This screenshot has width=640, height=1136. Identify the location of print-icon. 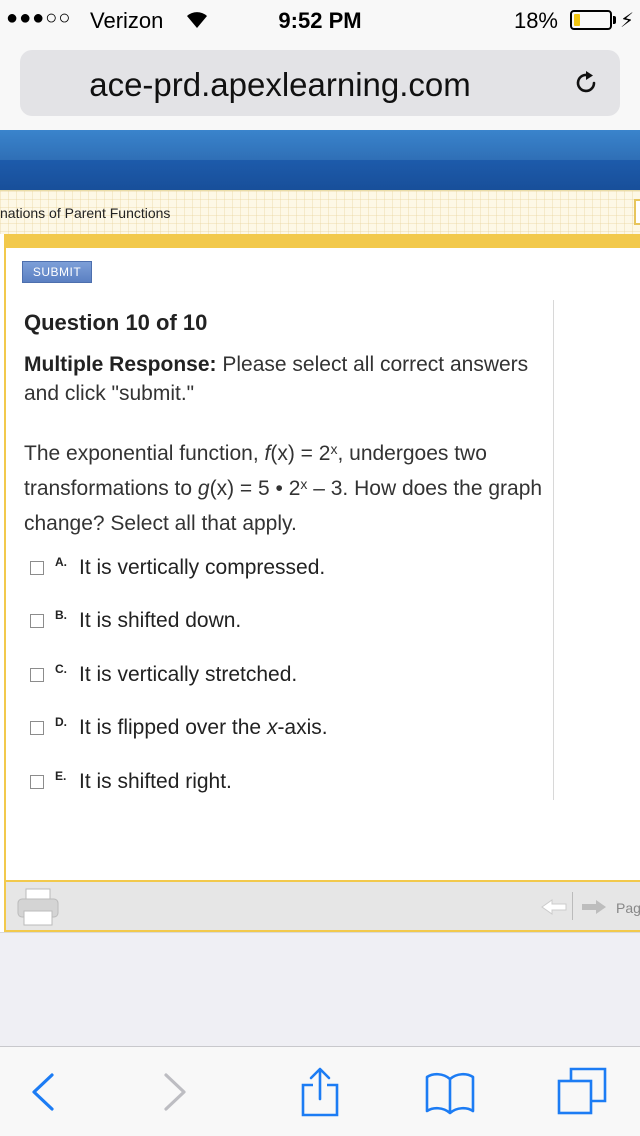
(38, 907).